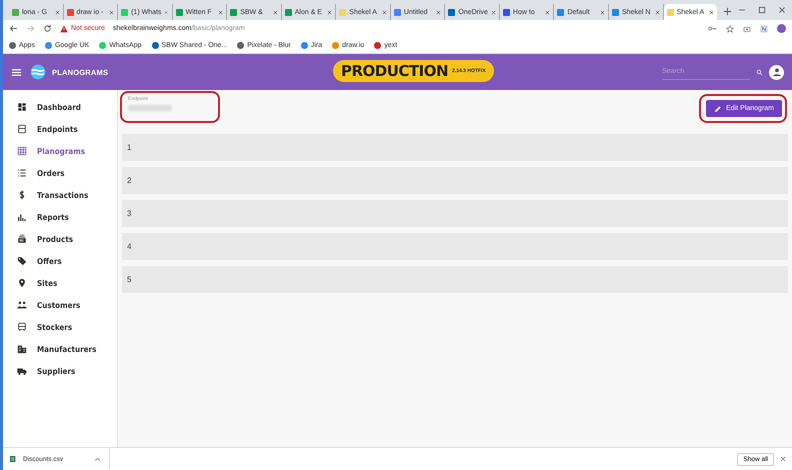 The height and width of the screenshot is (470, 792). Describe the element at coordinates (22, 327) in the screenshot. I see `bus-icon` at that location.